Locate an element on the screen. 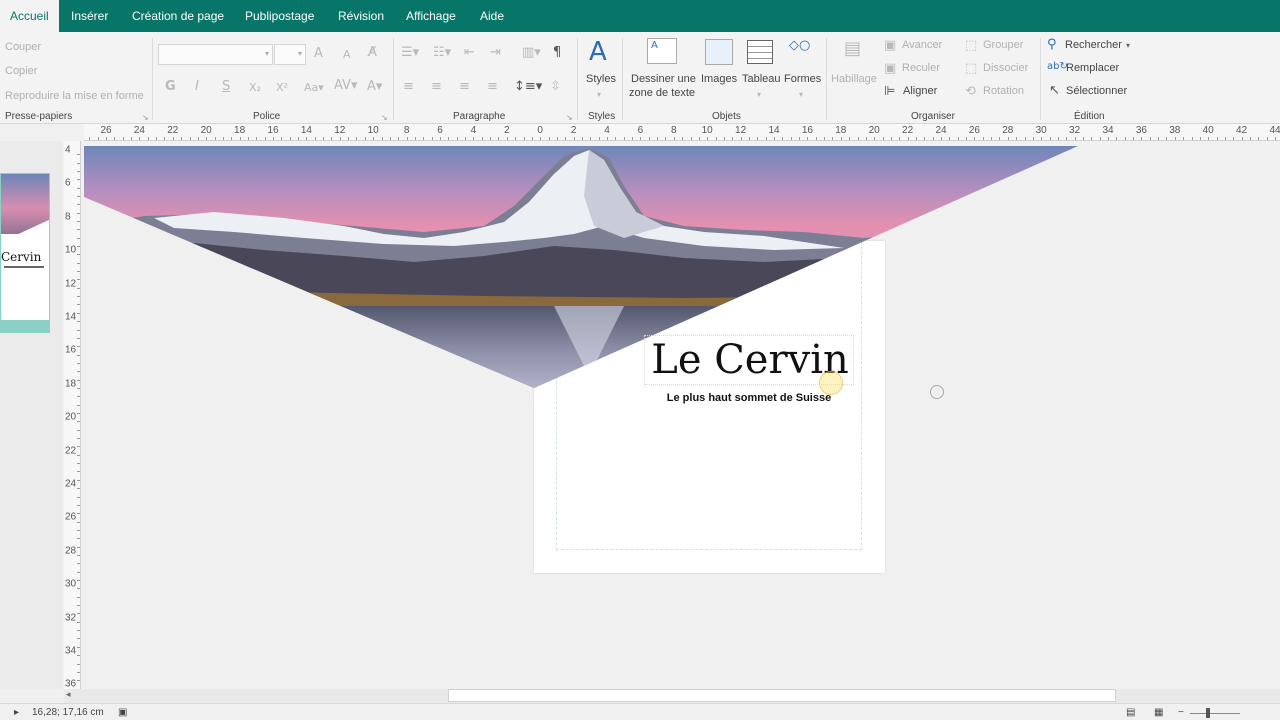 The image size is (1280, 720). decrease-indent-icon: ⇤ is located at coordinates (469, 53).